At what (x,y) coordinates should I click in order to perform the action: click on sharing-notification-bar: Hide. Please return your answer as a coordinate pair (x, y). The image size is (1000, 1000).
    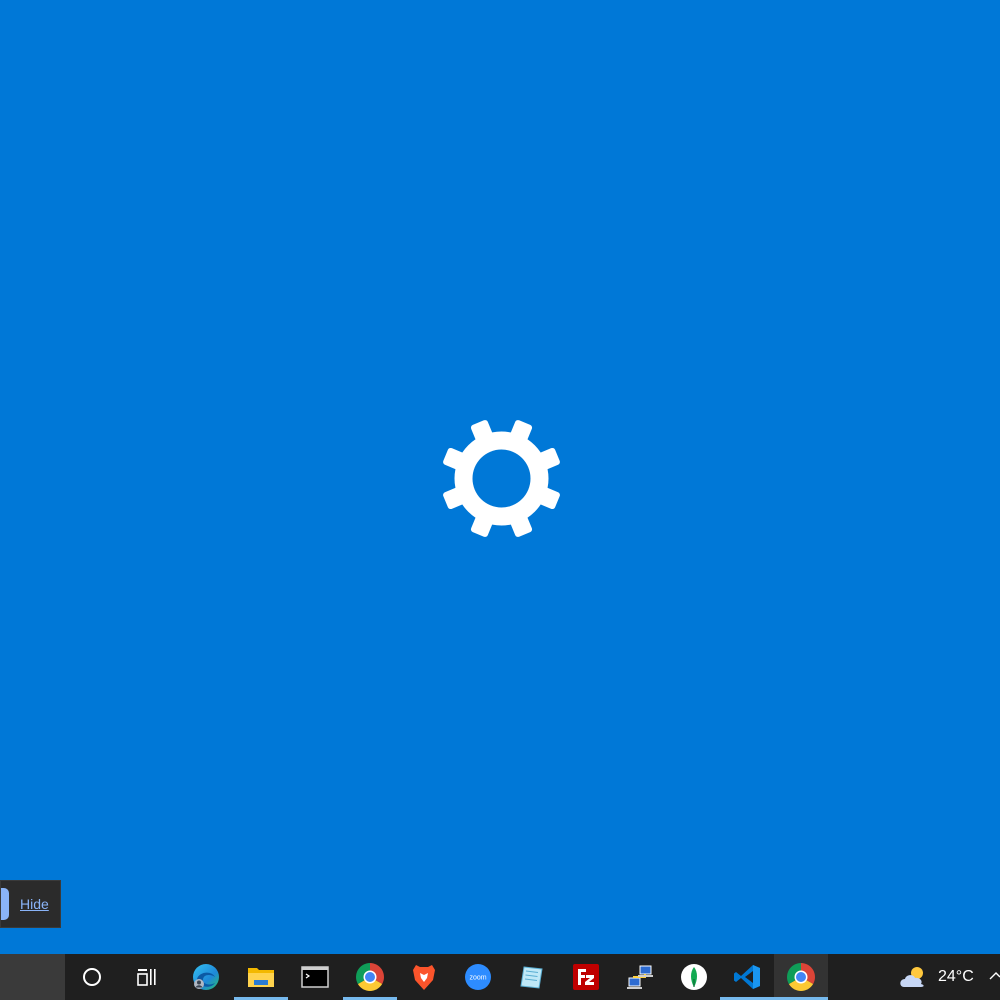
    Looking at the image, I should click on (30, 904).